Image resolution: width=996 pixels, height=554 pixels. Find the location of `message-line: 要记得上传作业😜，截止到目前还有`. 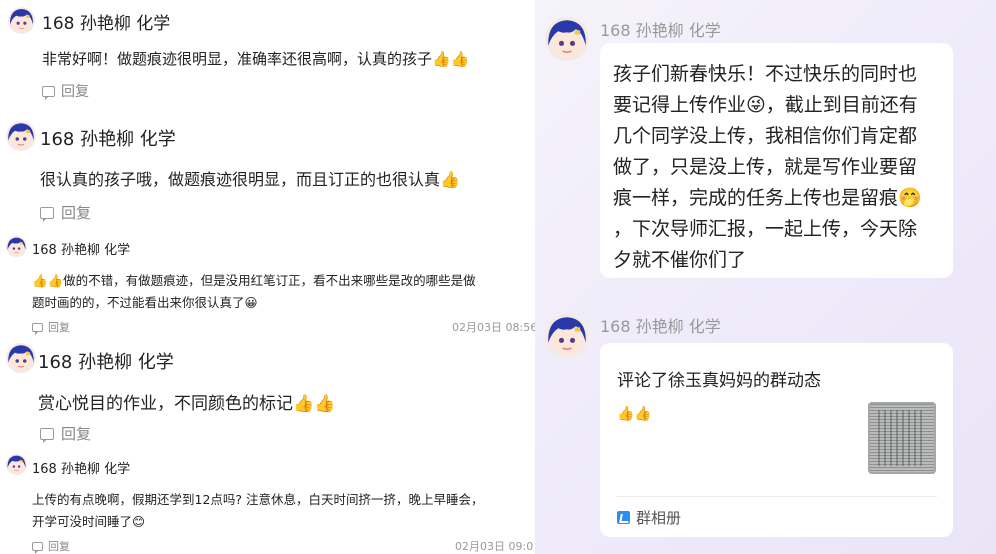

message-line: 要记得上传作业😜，截止到目前还有 is located at coordinates (765, 105).